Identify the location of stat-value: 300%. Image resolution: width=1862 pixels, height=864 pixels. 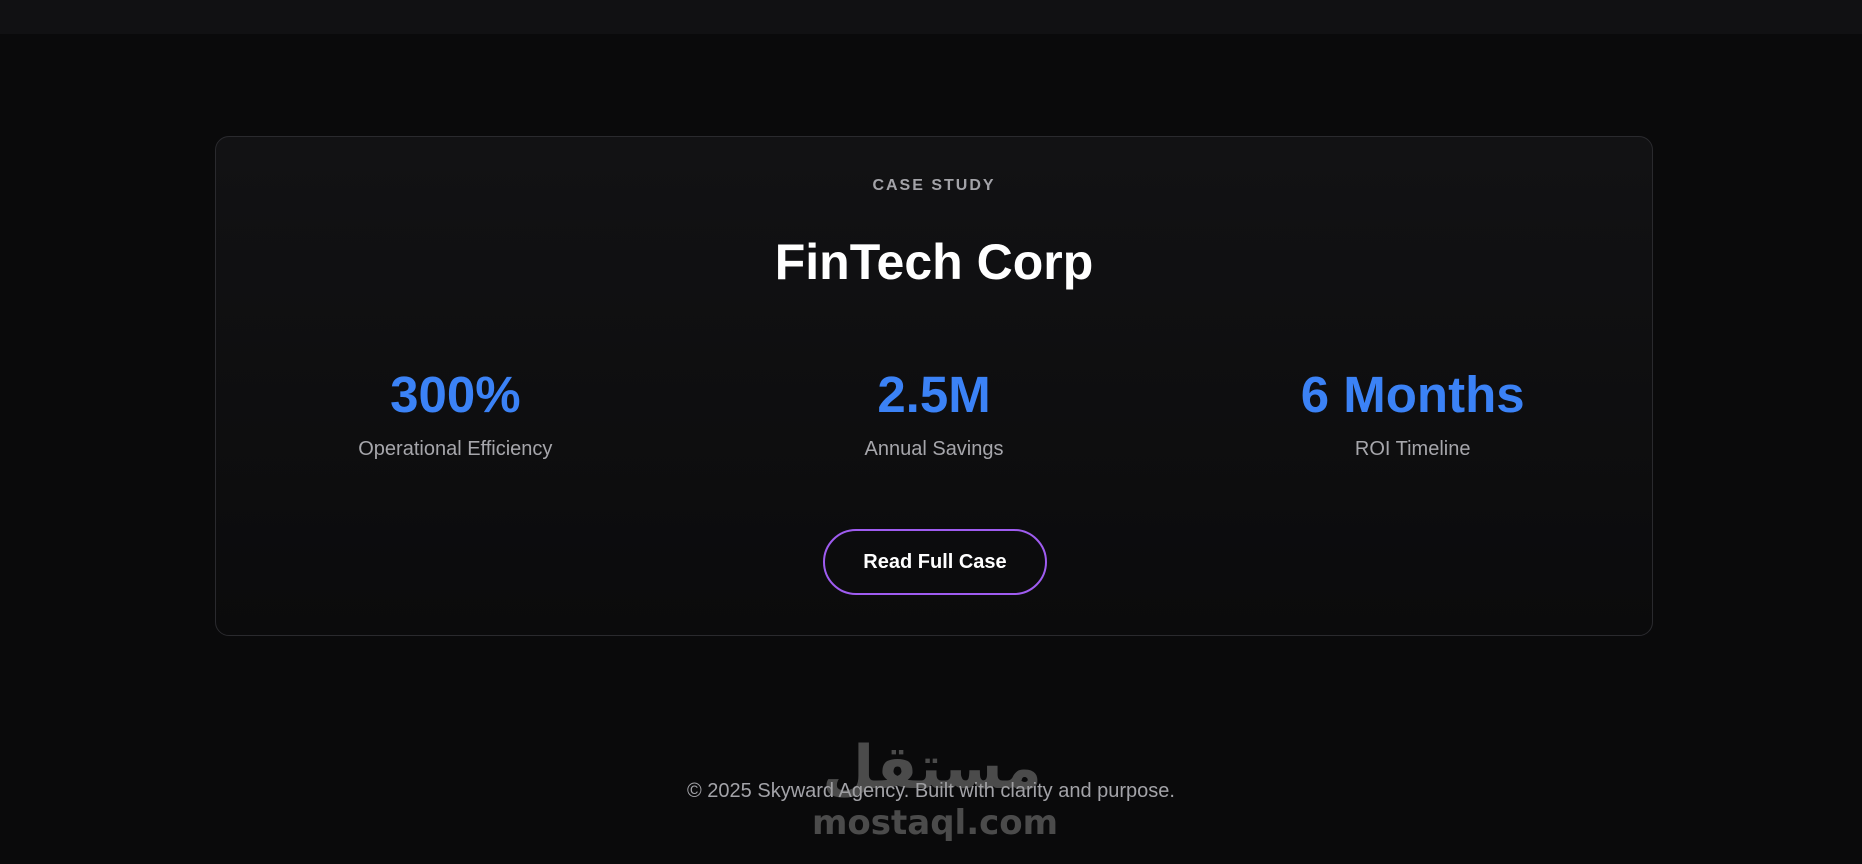
(455, 394).